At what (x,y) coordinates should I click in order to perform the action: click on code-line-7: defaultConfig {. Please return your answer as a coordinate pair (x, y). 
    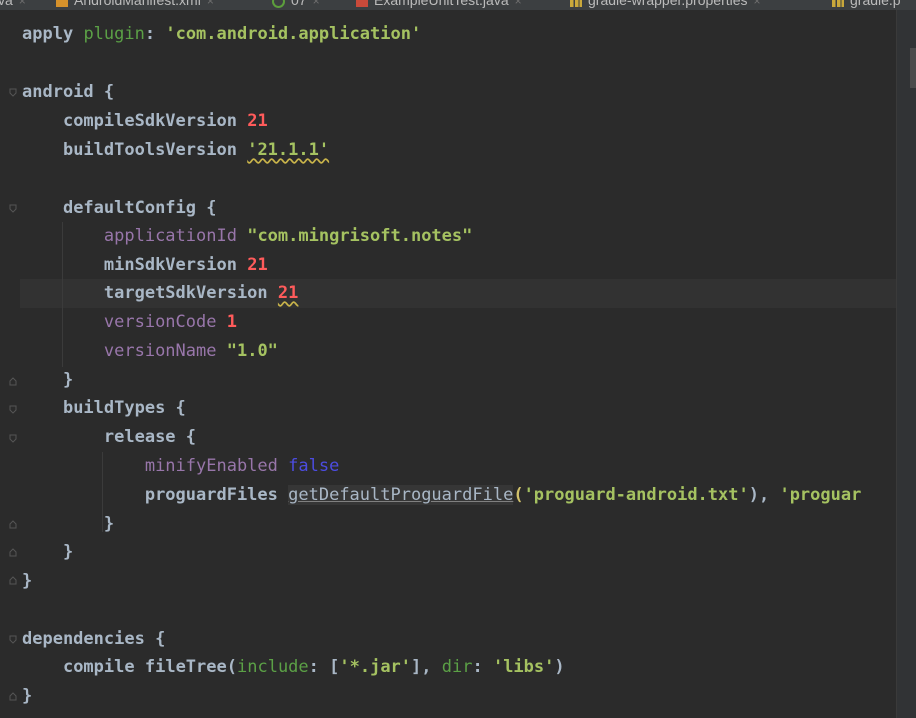
    Looking at the image, I should click on (119, 208).